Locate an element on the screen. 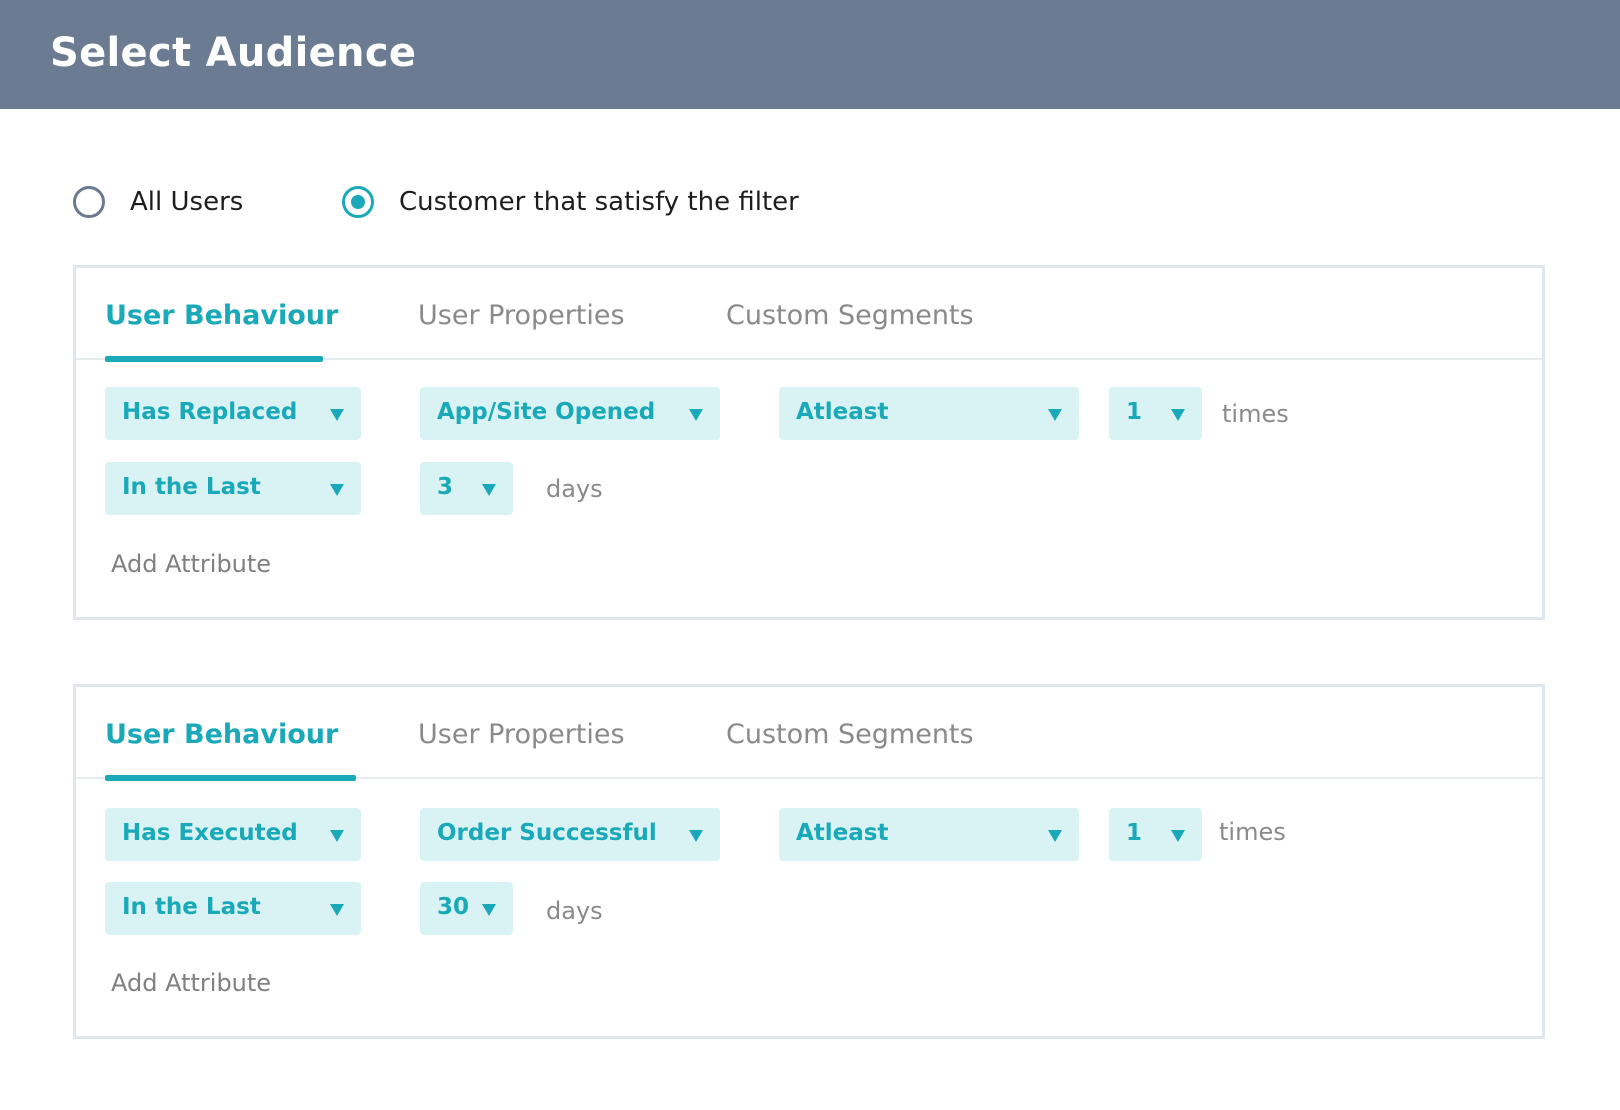 This screenshot has width=1620, height=1110. dropdown-value: Has Executed is located at coordinates (210, 833).